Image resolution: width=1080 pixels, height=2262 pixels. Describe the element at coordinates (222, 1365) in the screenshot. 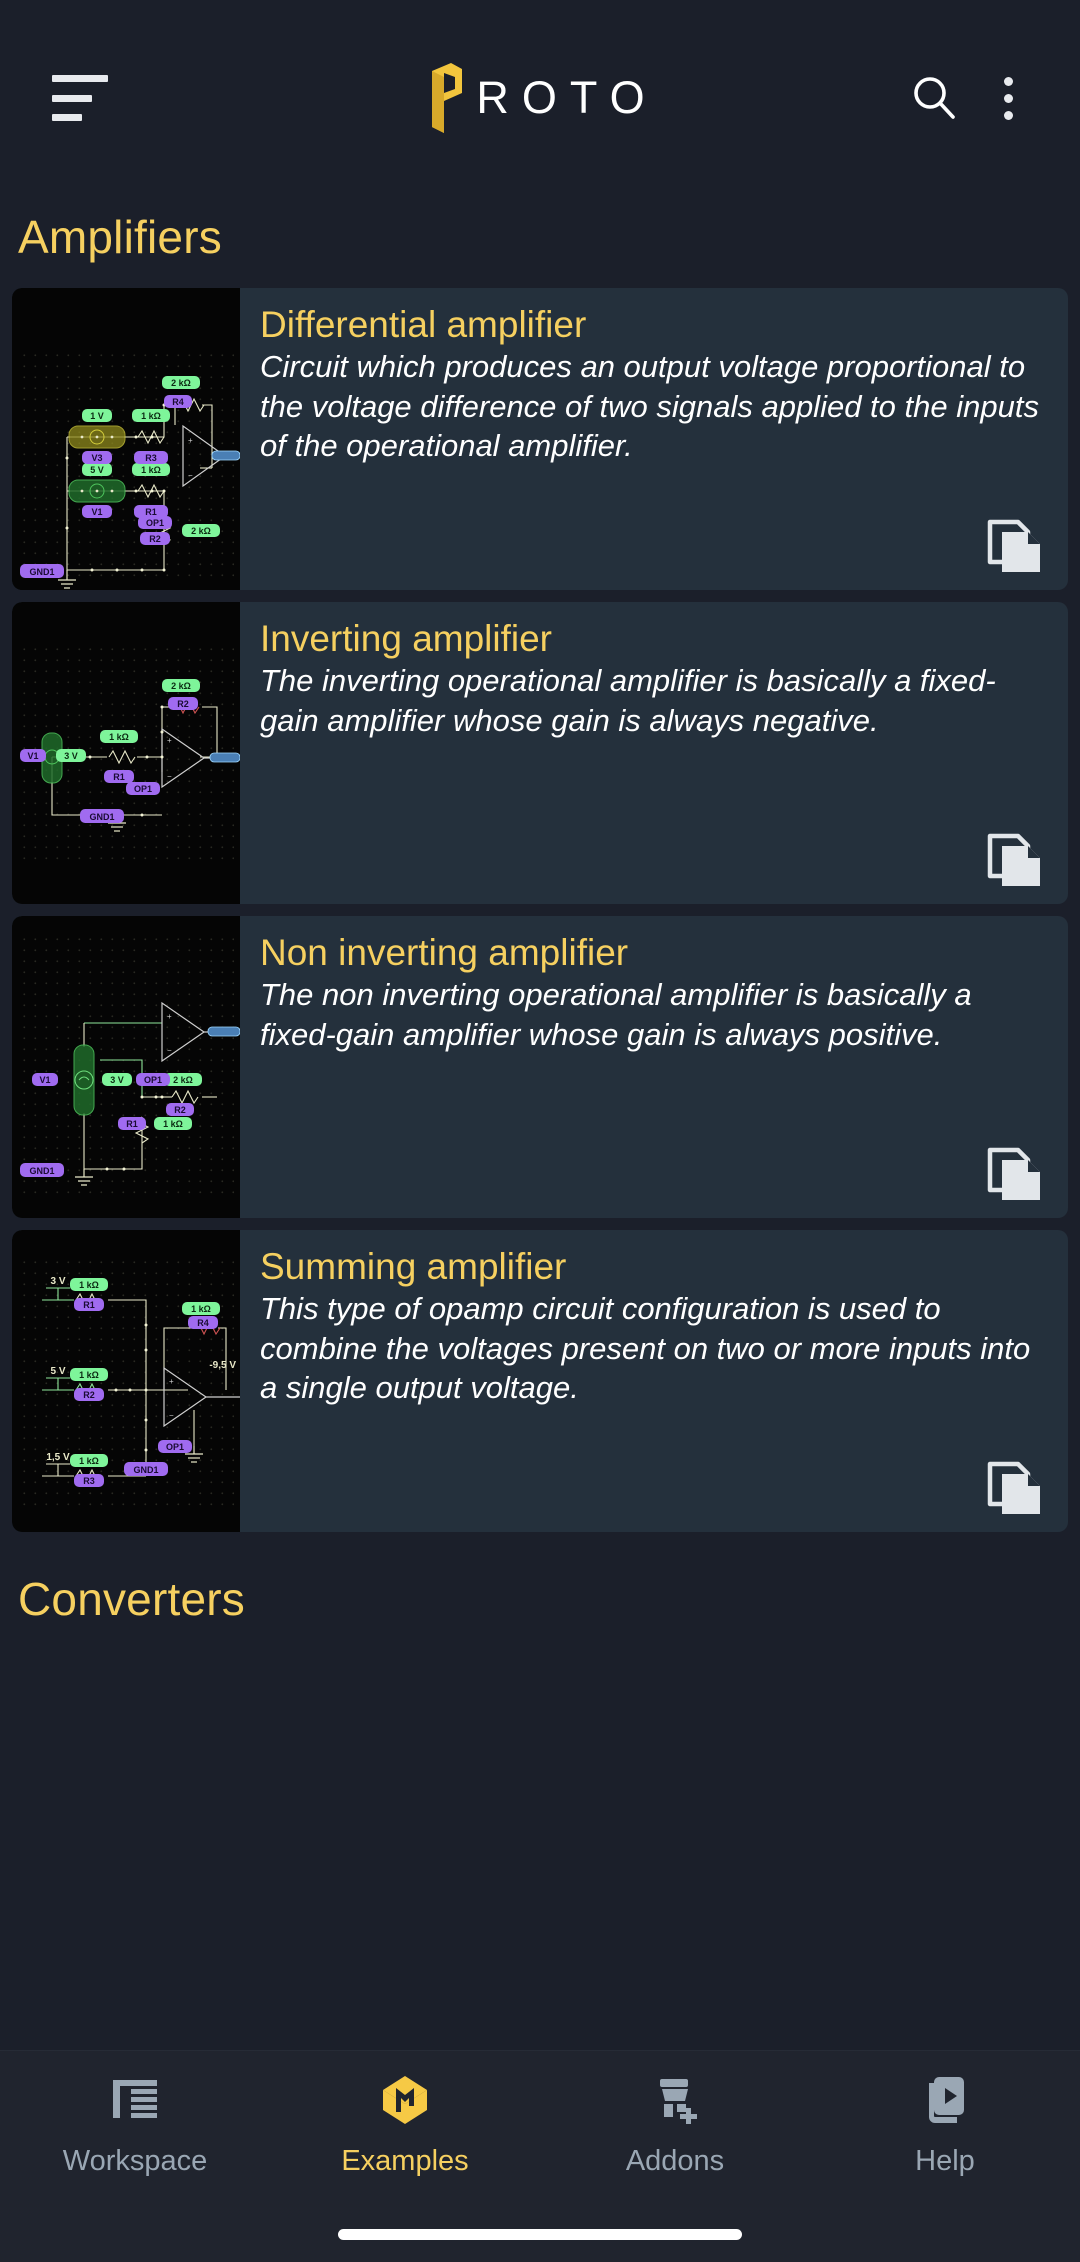

I see `svg-text: -9,5 V` at that location.